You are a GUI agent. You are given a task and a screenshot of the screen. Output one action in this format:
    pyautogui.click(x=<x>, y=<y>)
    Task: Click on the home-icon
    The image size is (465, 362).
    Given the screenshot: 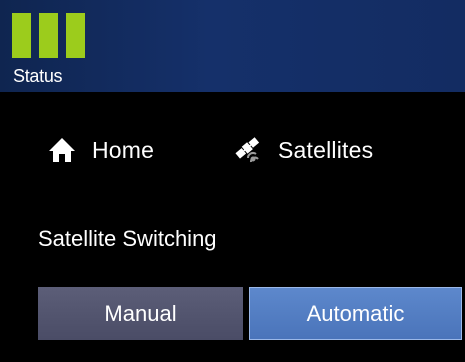 What is the action you would take?
    pyautogui.click(x=62, y=150)
    